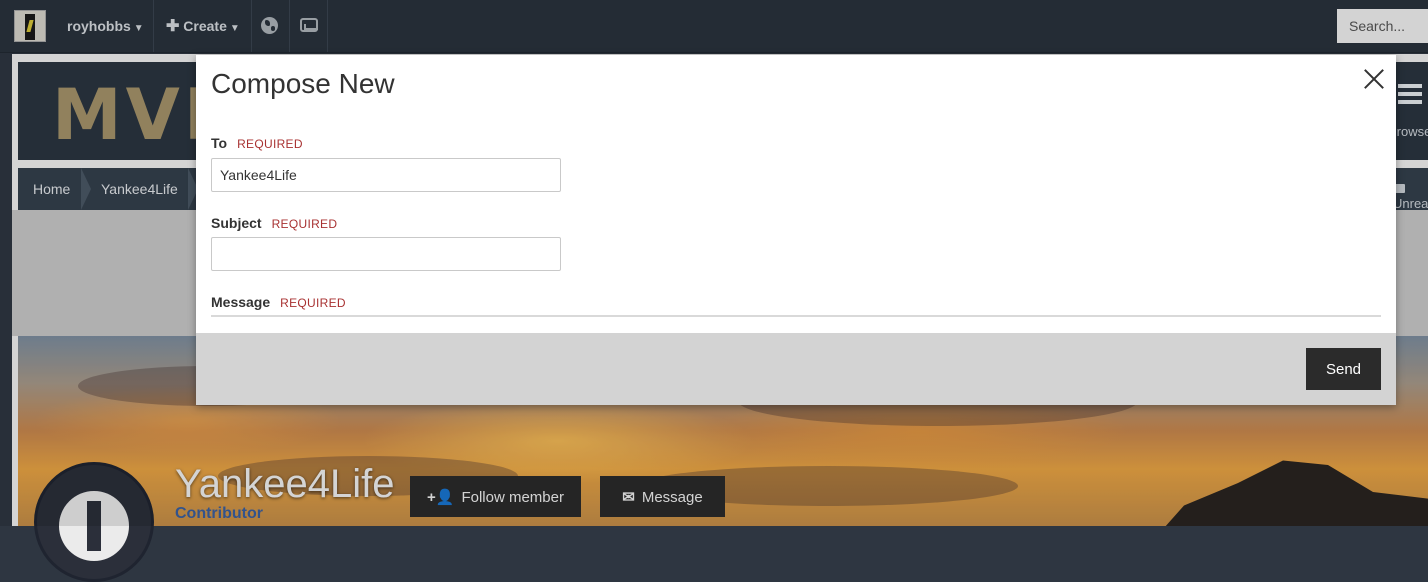 This screenshot has width=1428, height=582. I want to click on message-label: Message REQUIRED, so click(278, 302).